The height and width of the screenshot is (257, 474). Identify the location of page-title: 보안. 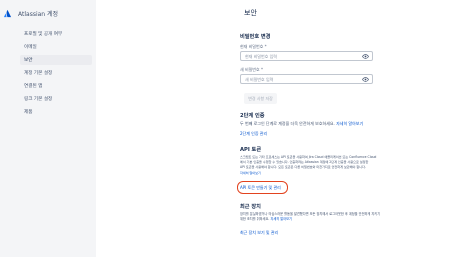
(250, 13).